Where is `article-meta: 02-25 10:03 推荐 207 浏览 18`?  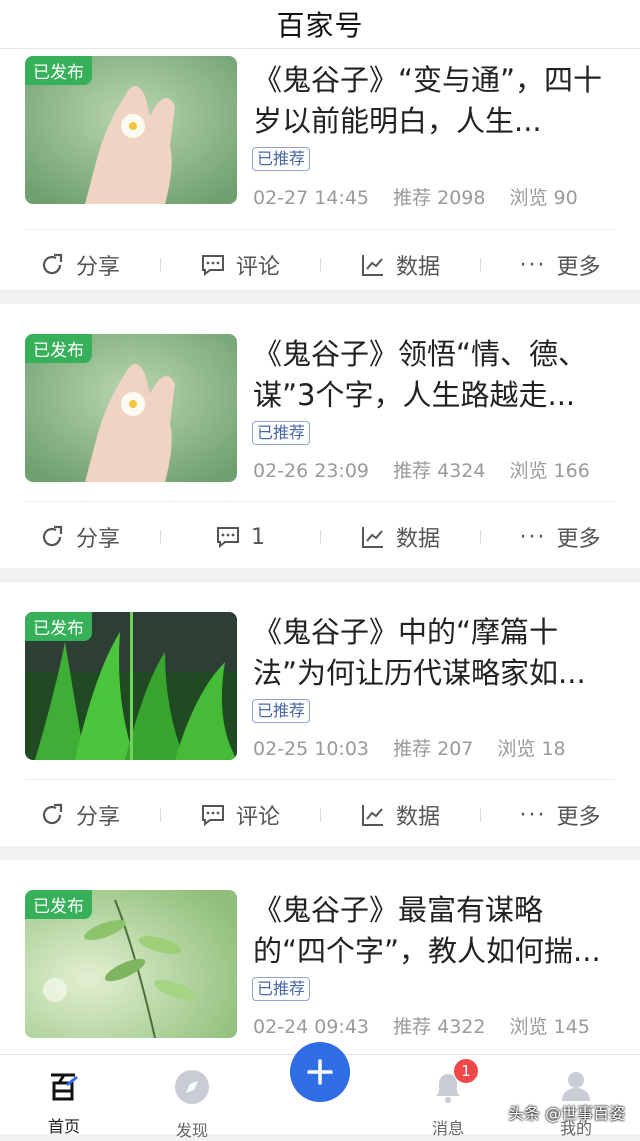 article-meta: 02-25 10:03 推荐 207 浏览 18 is located at coordinates (418, 747).